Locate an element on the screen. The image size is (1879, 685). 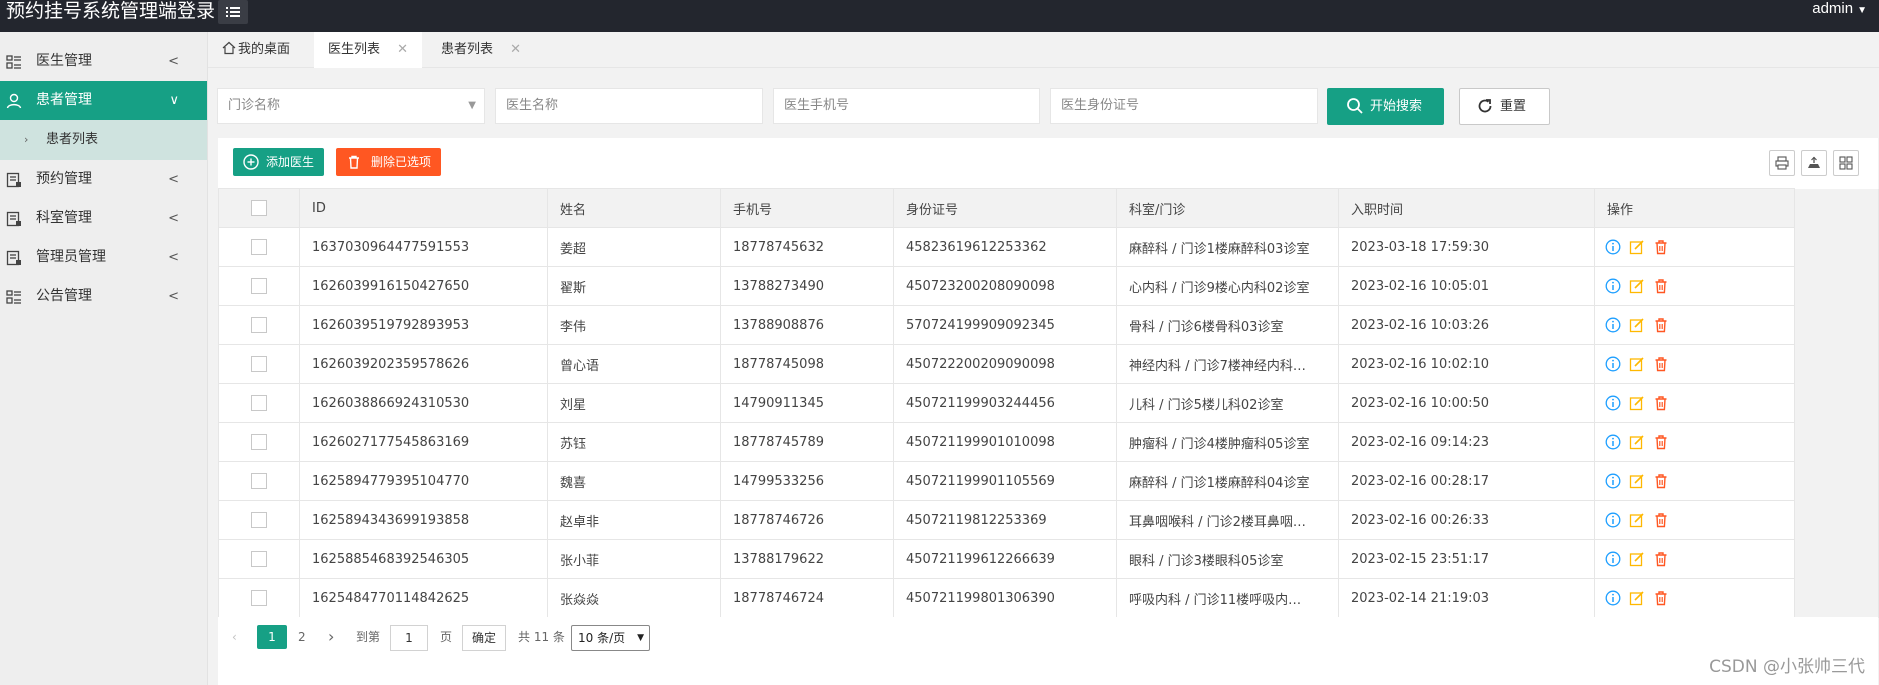
export-button is located at coordinates (1814, 163).